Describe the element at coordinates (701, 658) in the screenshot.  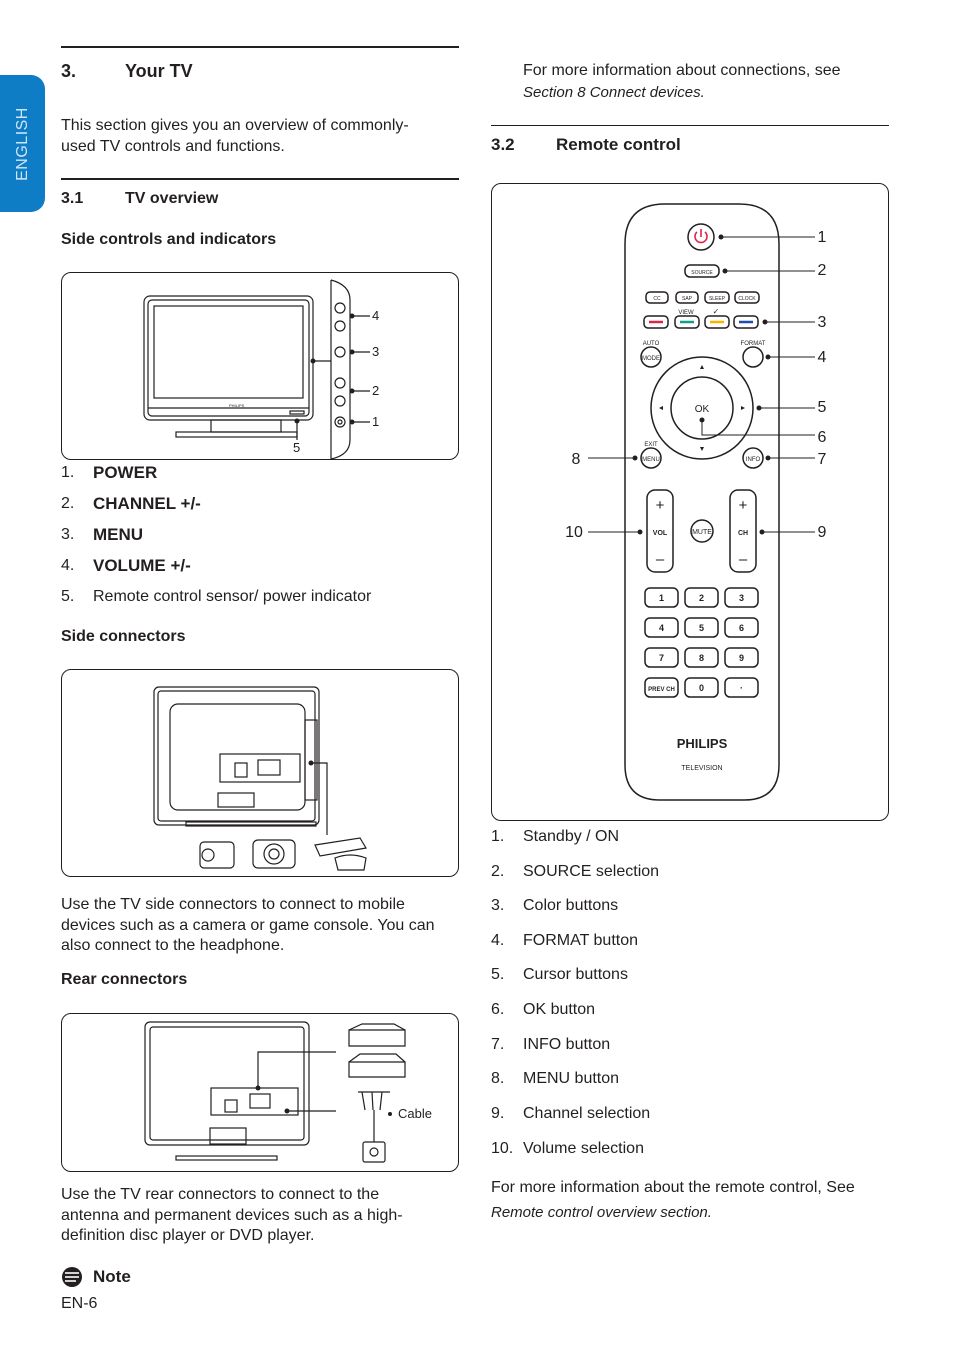
I see `digit-label: 8` at that location.